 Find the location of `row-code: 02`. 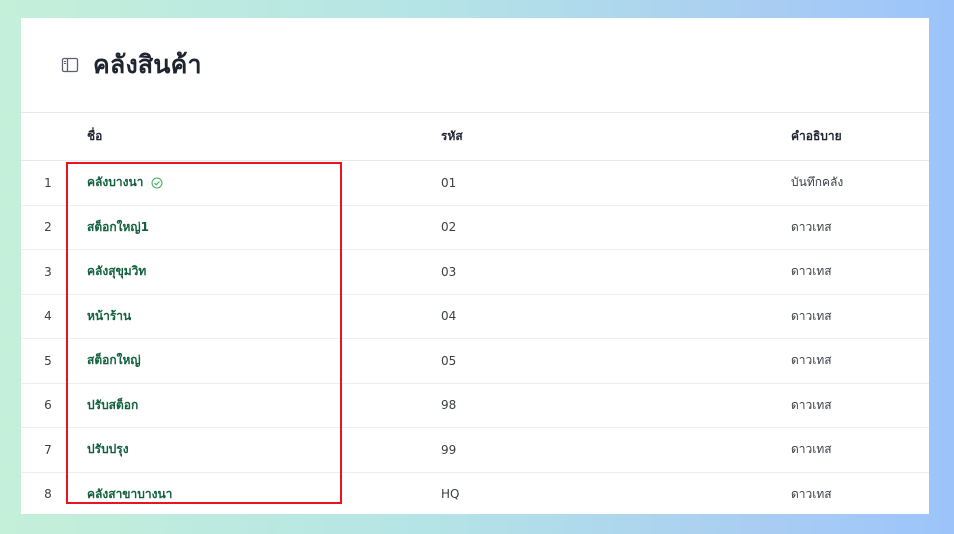

row-code: 02 is located at coordinates (616, 227).